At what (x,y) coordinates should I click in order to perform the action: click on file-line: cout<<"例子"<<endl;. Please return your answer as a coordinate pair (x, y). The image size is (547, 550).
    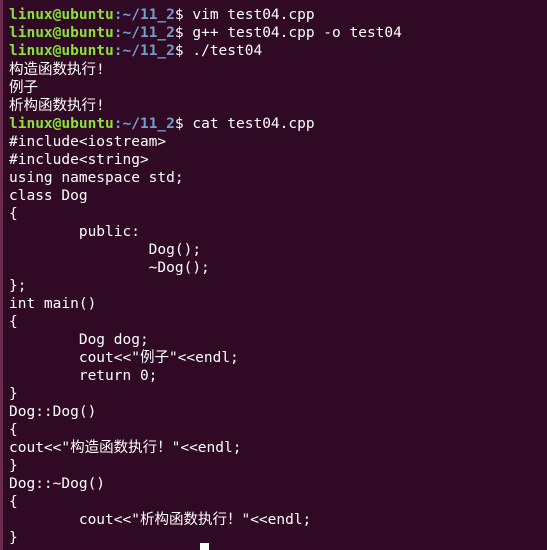
    Looking at the image, I should click on (124, 358).